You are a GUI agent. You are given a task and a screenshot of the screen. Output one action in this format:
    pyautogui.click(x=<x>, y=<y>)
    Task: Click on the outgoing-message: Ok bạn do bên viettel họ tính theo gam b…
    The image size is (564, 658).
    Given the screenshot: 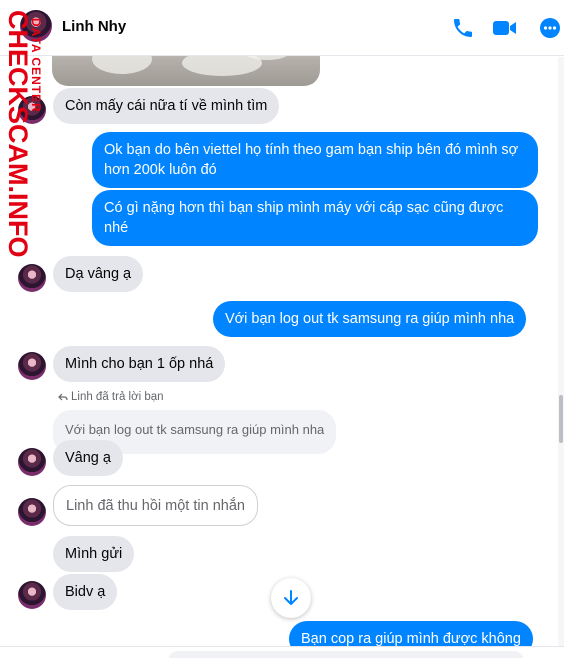 What is the action you would take?
    pyautogui.click(x=315, y=160)
    